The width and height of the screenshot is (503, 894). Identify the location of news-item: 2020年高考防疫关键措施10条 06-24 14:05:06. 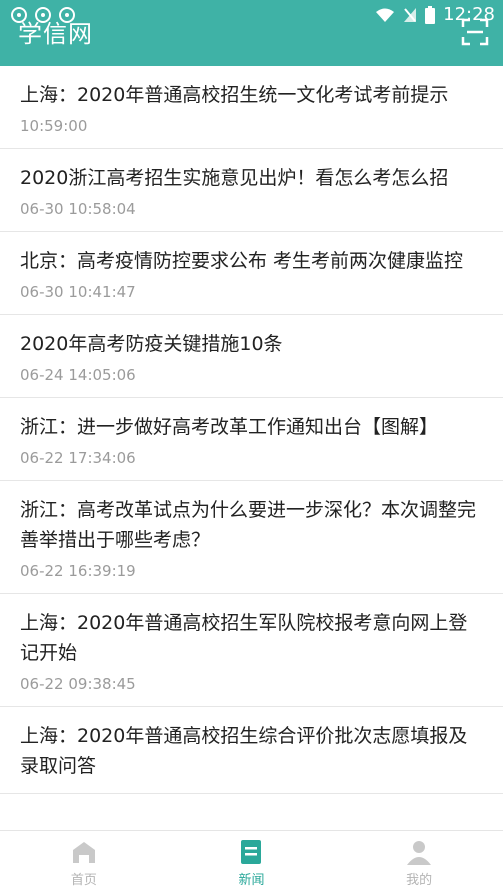
(251, 356).